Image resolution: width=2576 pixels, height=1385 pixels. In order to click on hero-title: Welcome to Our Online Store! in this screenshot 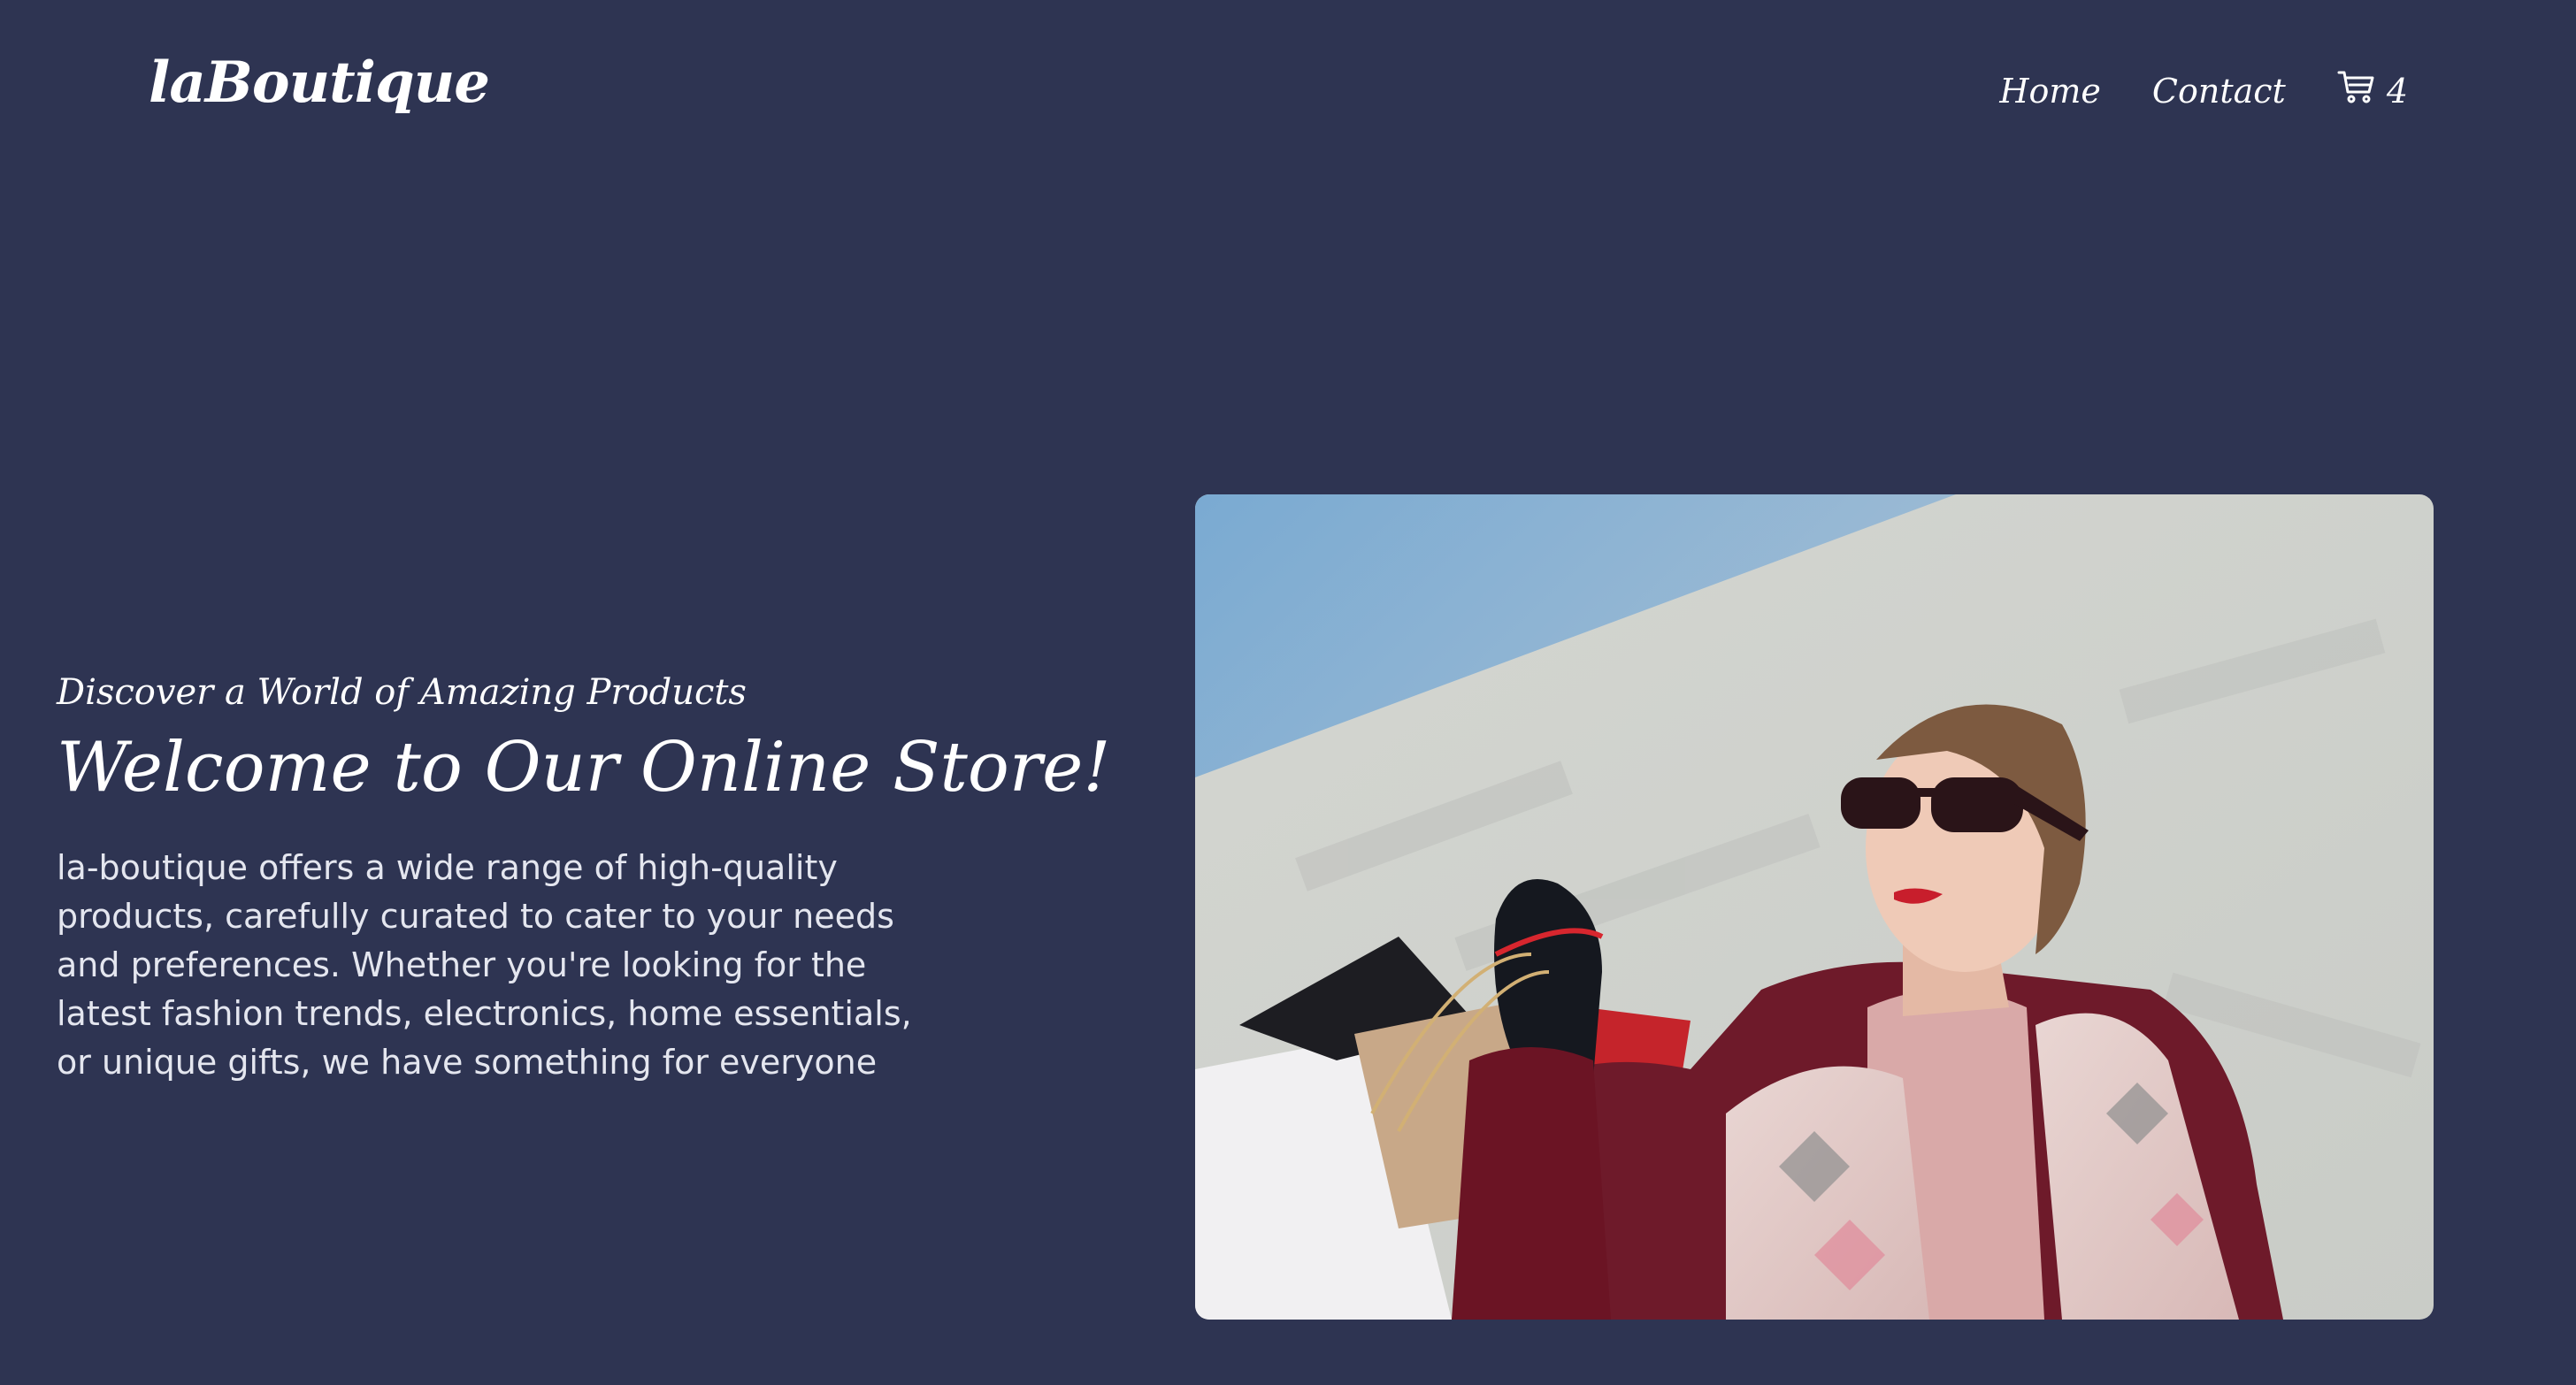, I will do `click(584, 767)`.